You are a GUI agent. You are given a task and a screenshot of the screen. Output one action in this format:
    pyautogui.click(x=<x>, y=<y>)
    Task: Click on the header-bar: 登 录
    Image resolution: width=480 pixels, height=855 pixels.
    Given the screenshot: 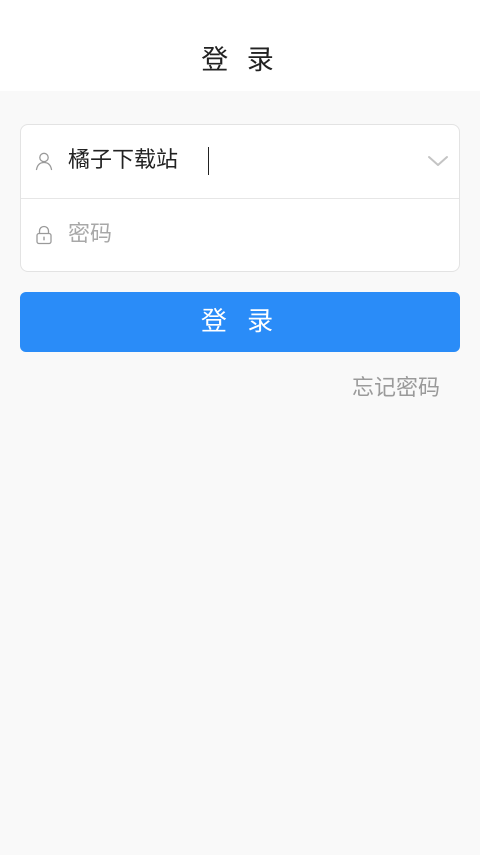 What is the action you would take?
    pyautogui.click(x=240, y=45)
    